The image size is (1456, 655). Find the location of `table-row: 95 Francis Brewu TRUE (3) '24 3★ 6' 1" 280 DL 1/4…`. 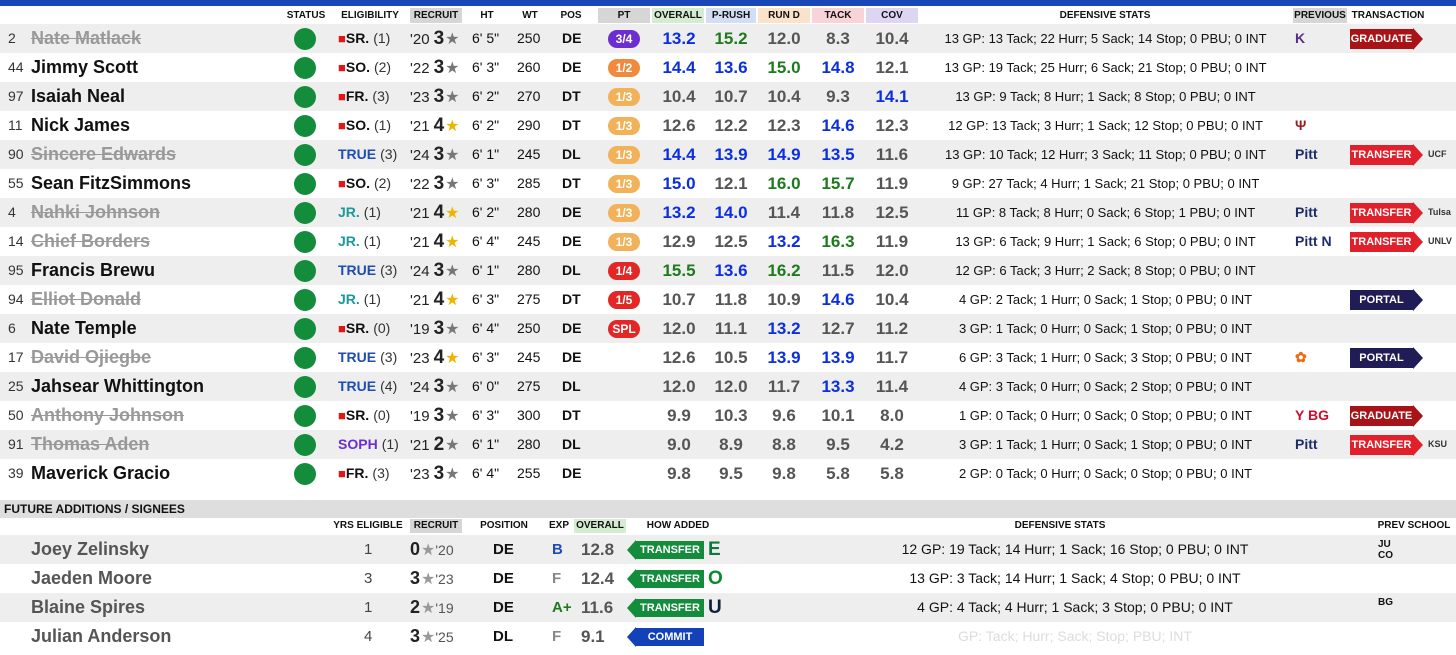

table-row: 95 Francis Brewu TRUE (3) '24 3★ 6' 1" 280 DL 1/4… is located at coordinates (728, 270).